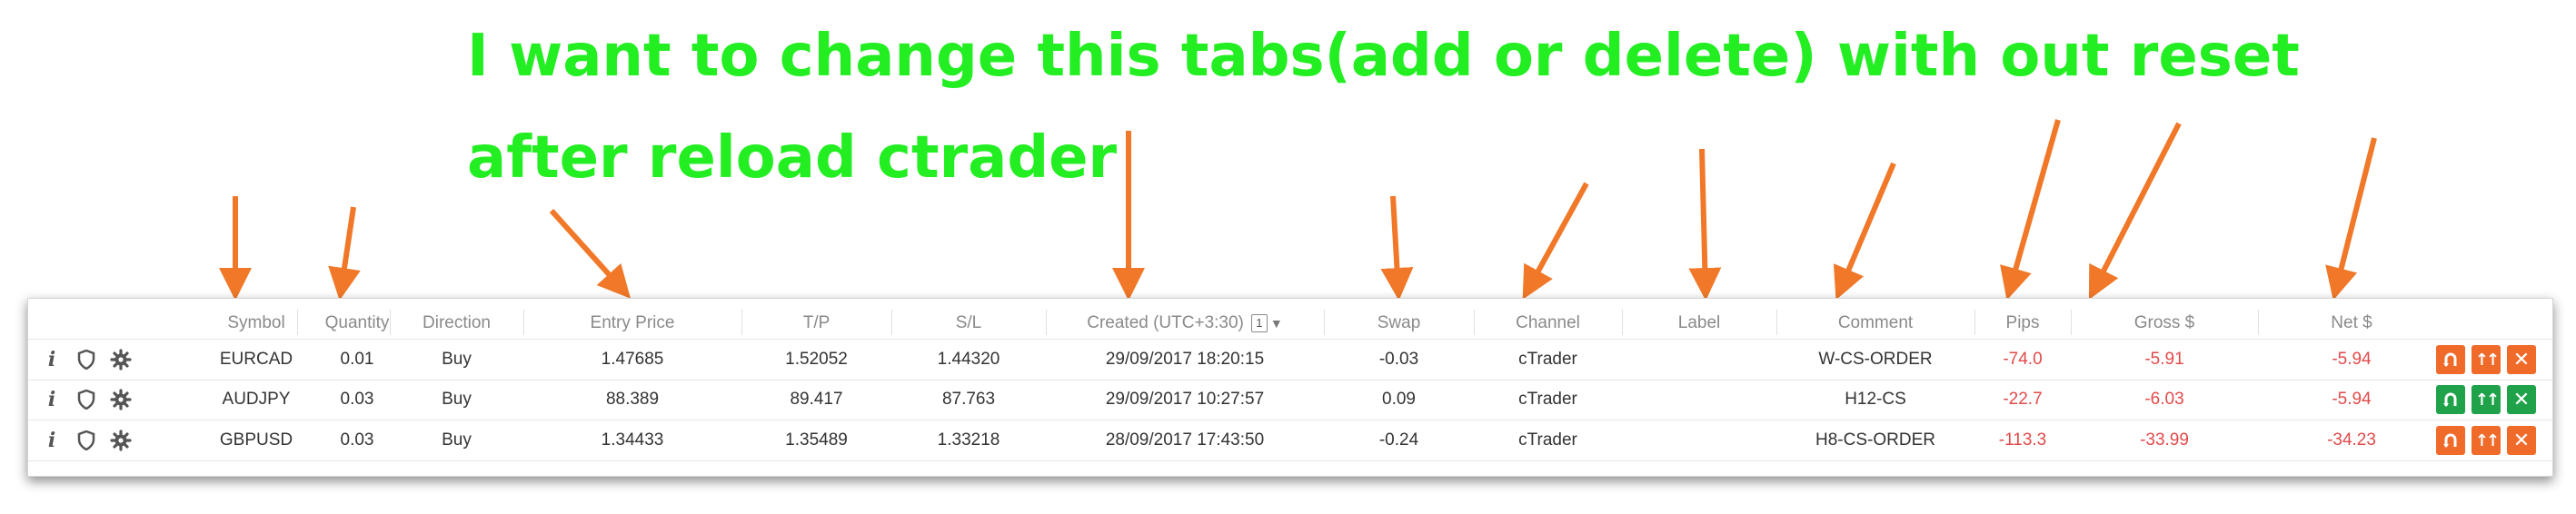 The image size is (2576, 514). What do you see at coordinates (1185, 360) in the screenshot?
I see `cell-created: 29/09/2017 18:20:15` at bounding box center [1185, 360].